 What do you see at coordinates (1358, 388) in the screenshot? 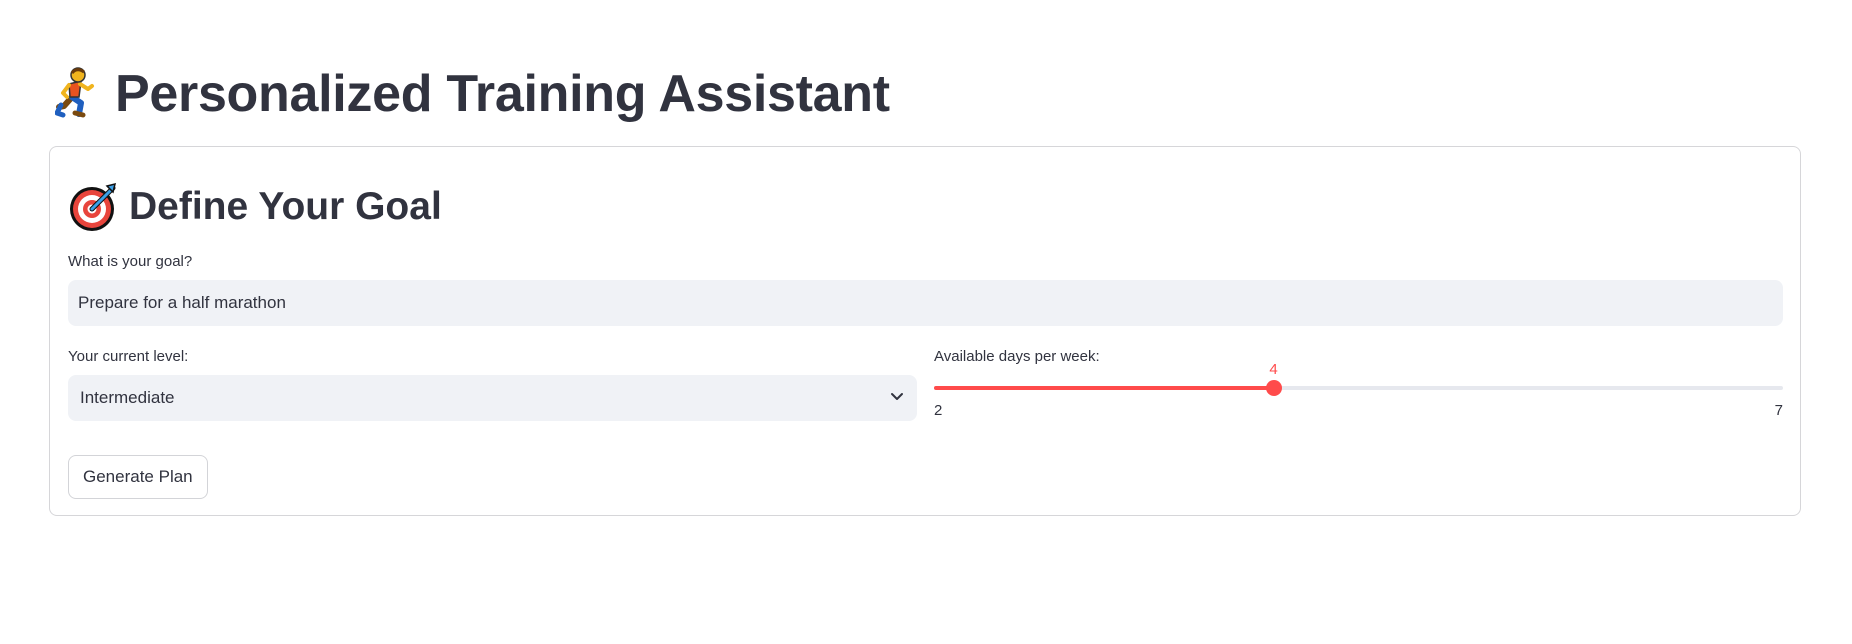
I see `slider-track` at bounding box center [1358, 388].